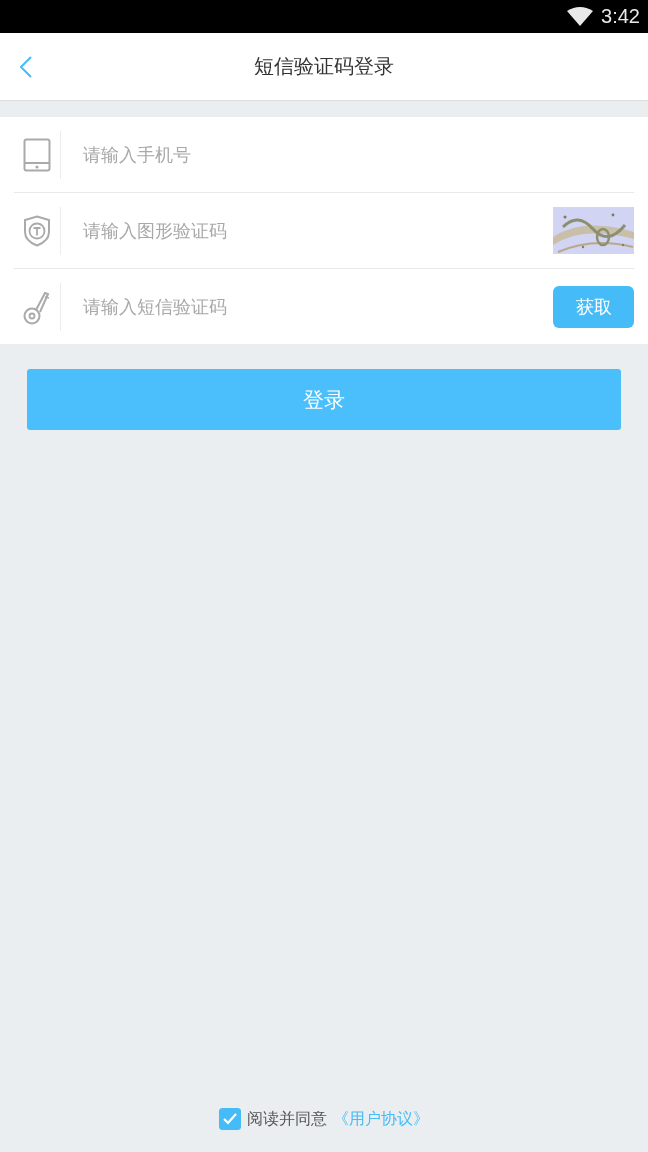 Image resolution: width=648 pixels, height=1152 pixels. What do you see at coordinates (580, 16) in the screenshot?
I see `wifi-icon` at bounding box center [580, 16].